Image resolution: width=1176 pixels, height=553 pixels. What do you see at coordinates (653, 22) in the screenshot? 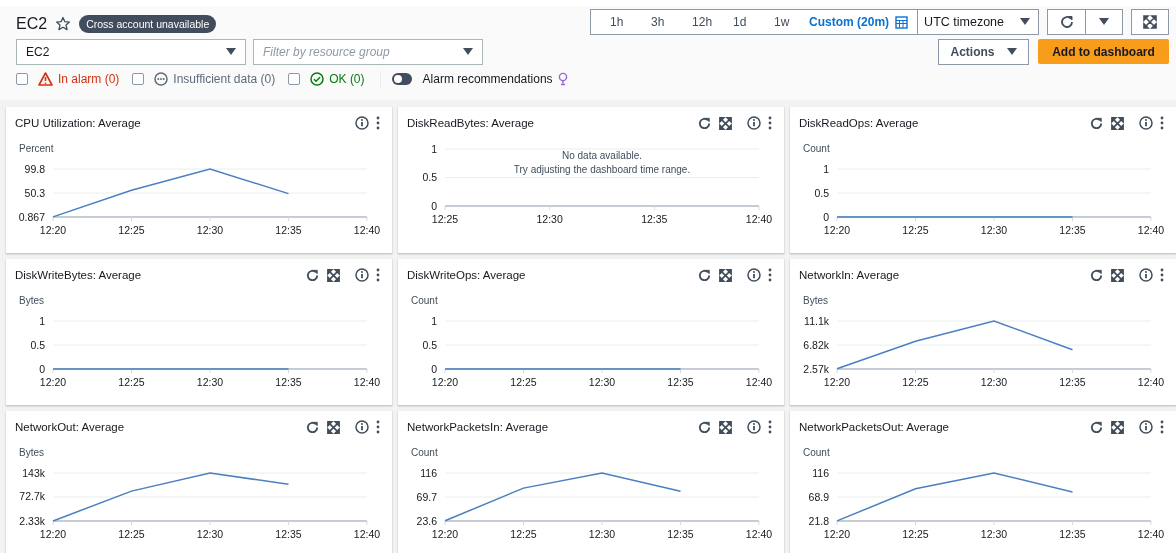
I see `time-range-option: 3h` at bounding box center [653, 22].